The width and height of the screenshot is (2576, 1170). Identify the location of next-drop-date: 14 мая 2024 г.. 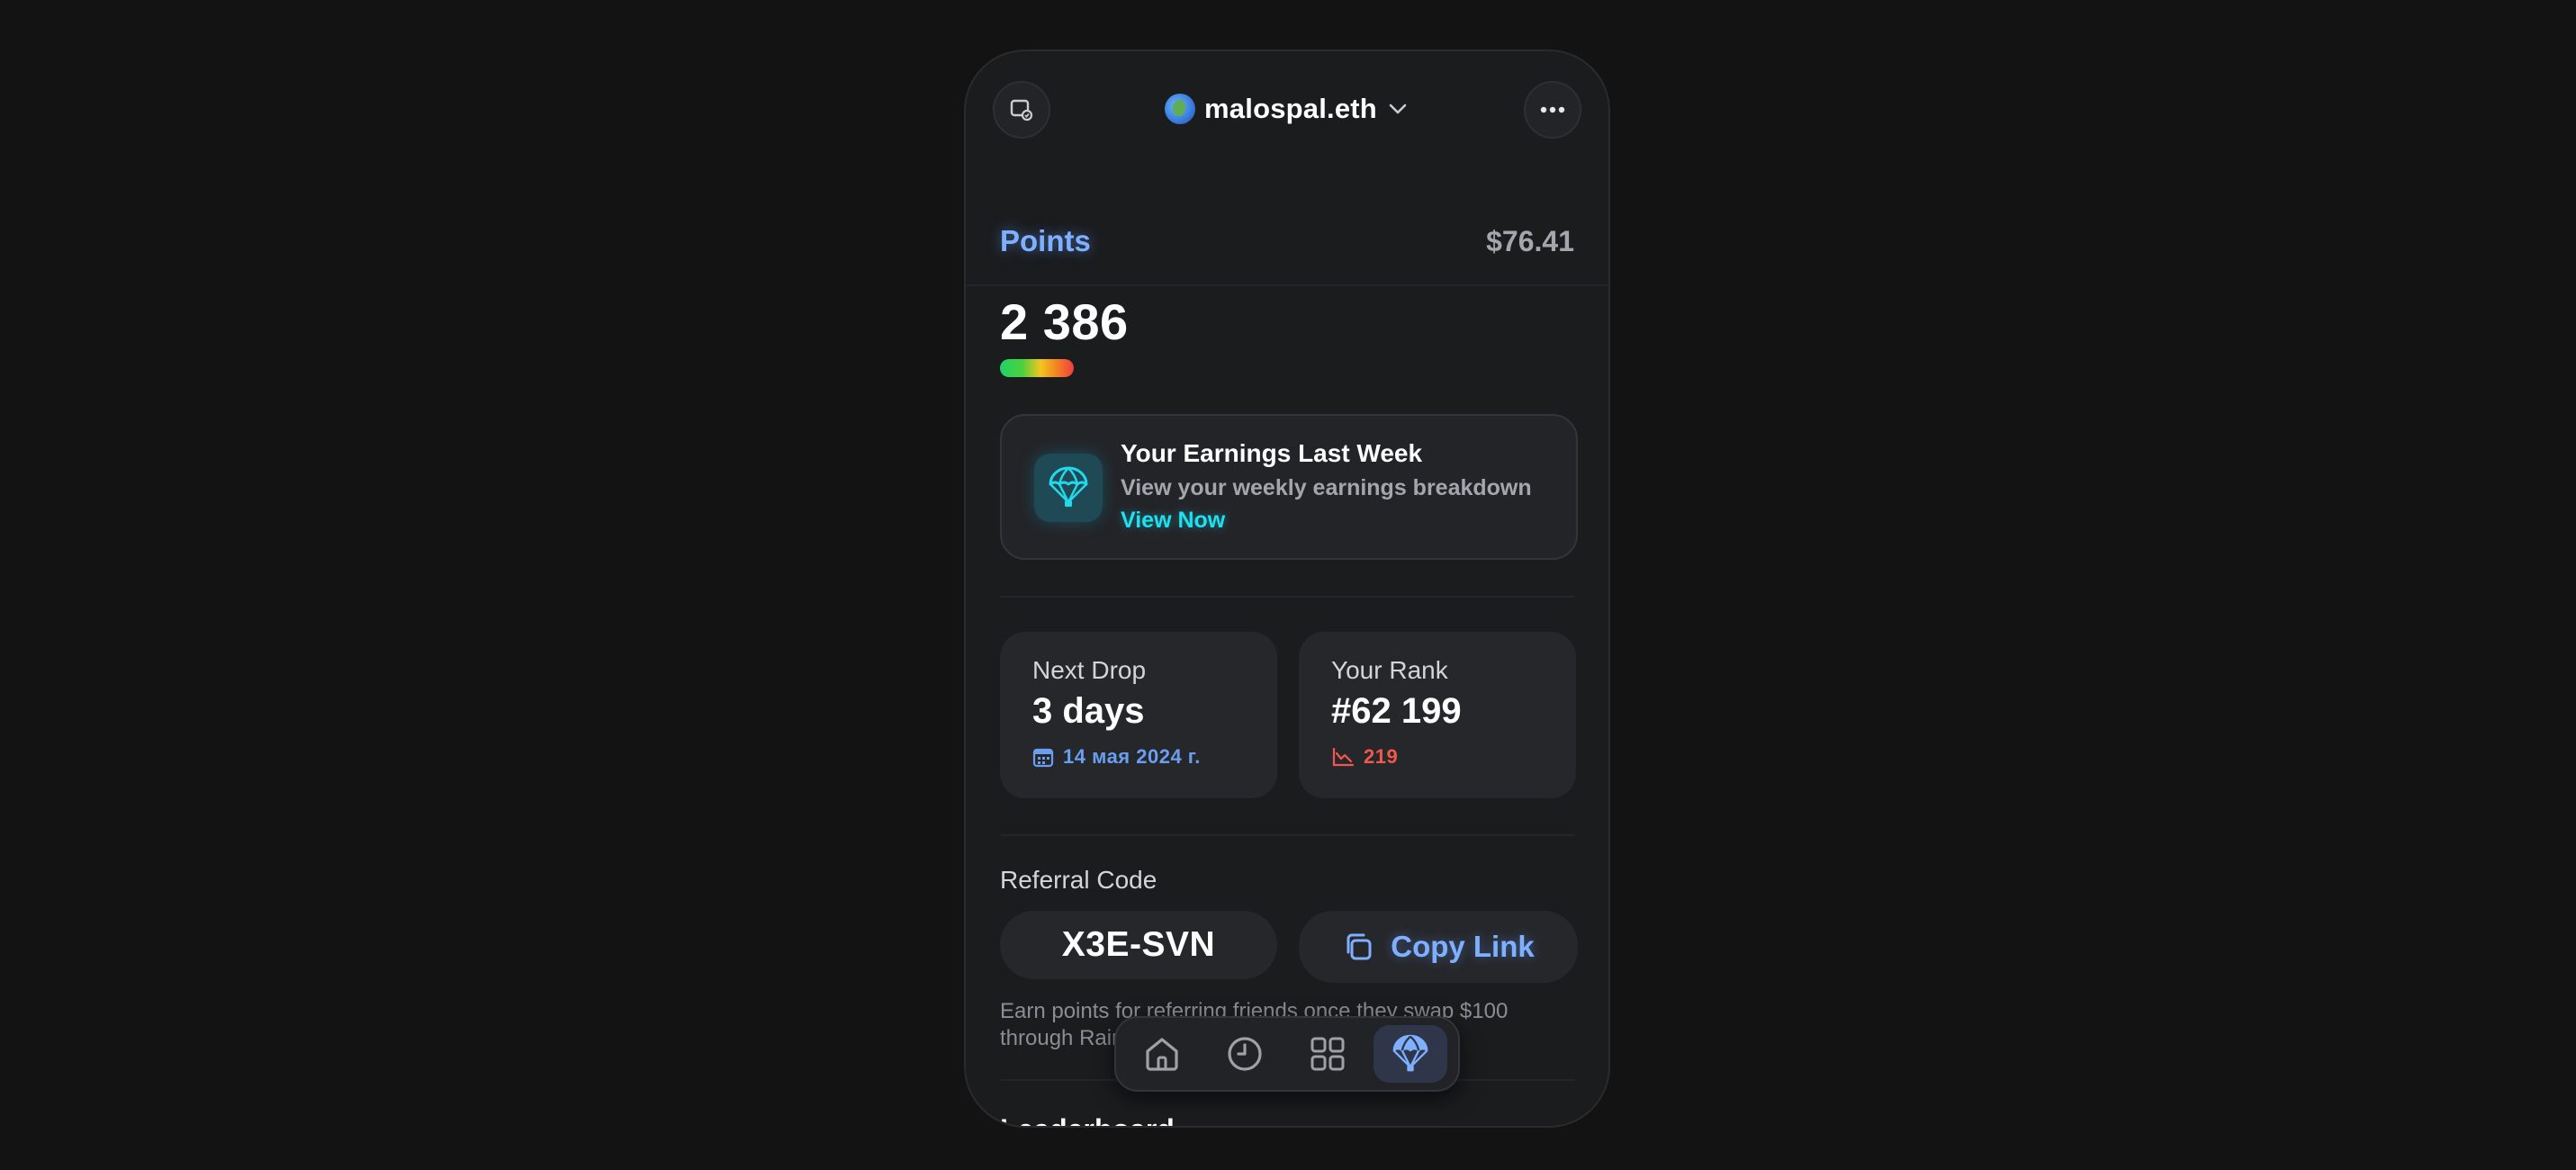
(1116, 757).